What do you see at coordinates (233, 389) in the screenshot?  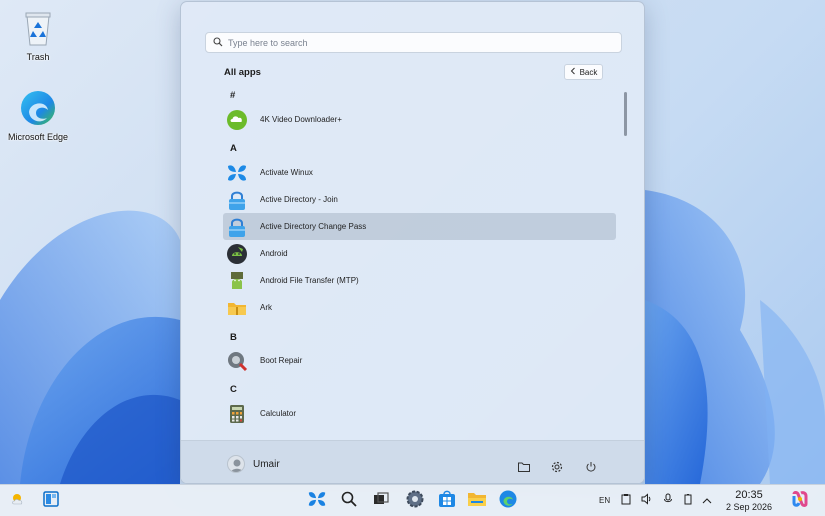 I see `group-letter: C` at bounding box center [233, 389].